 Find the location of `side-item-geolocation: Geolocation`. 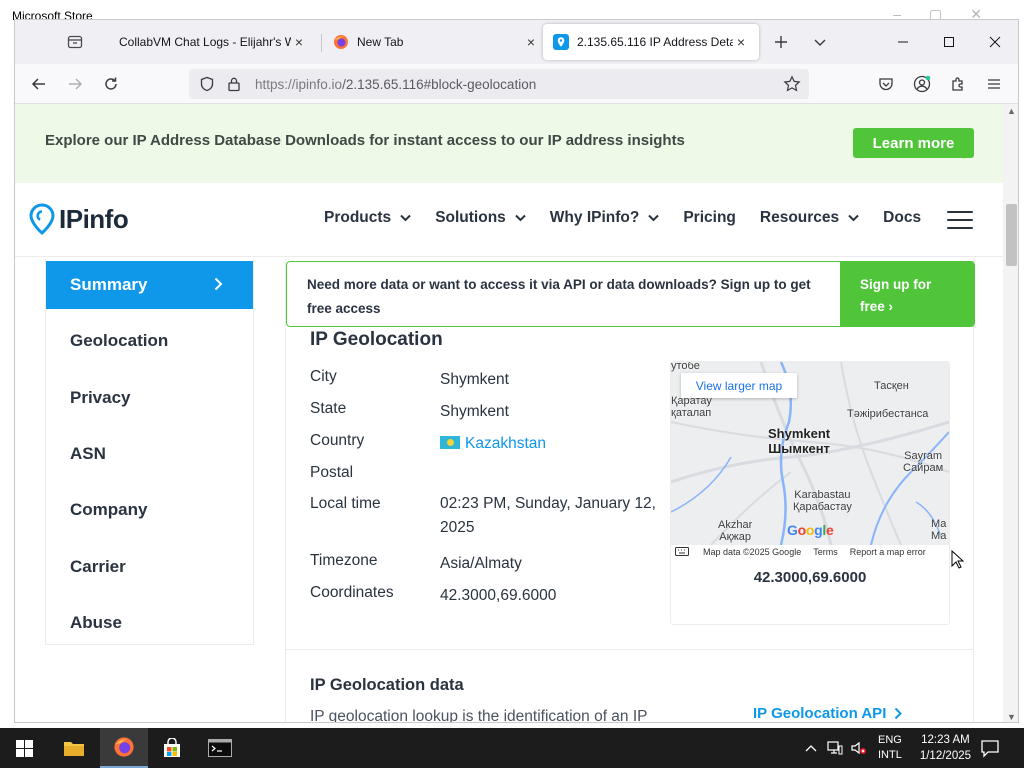

side-item-geolocation: Geolocation is located at coordinates (149, 341).